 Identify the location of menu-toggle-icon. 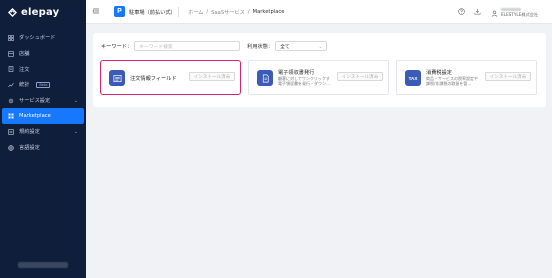
(96, 11).